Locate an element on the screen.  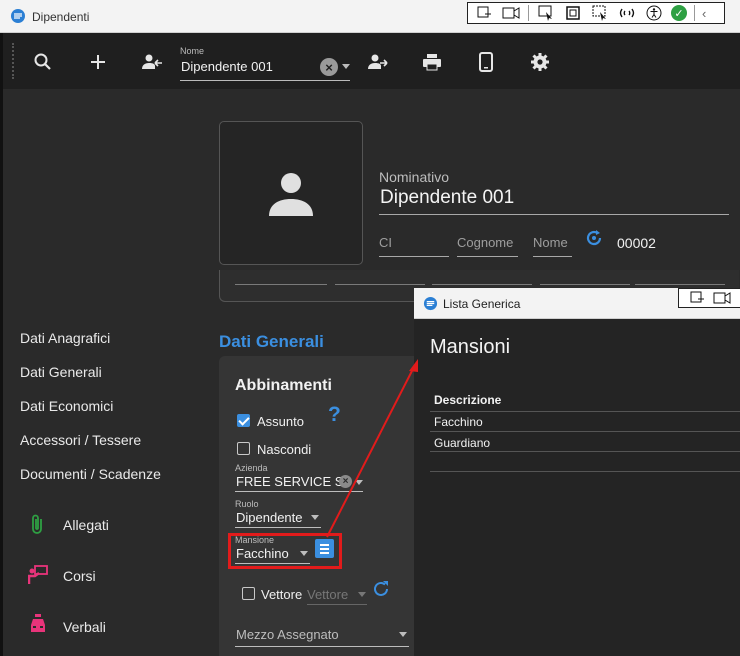
list-item: Facchino is located at coordinates (458, 422).